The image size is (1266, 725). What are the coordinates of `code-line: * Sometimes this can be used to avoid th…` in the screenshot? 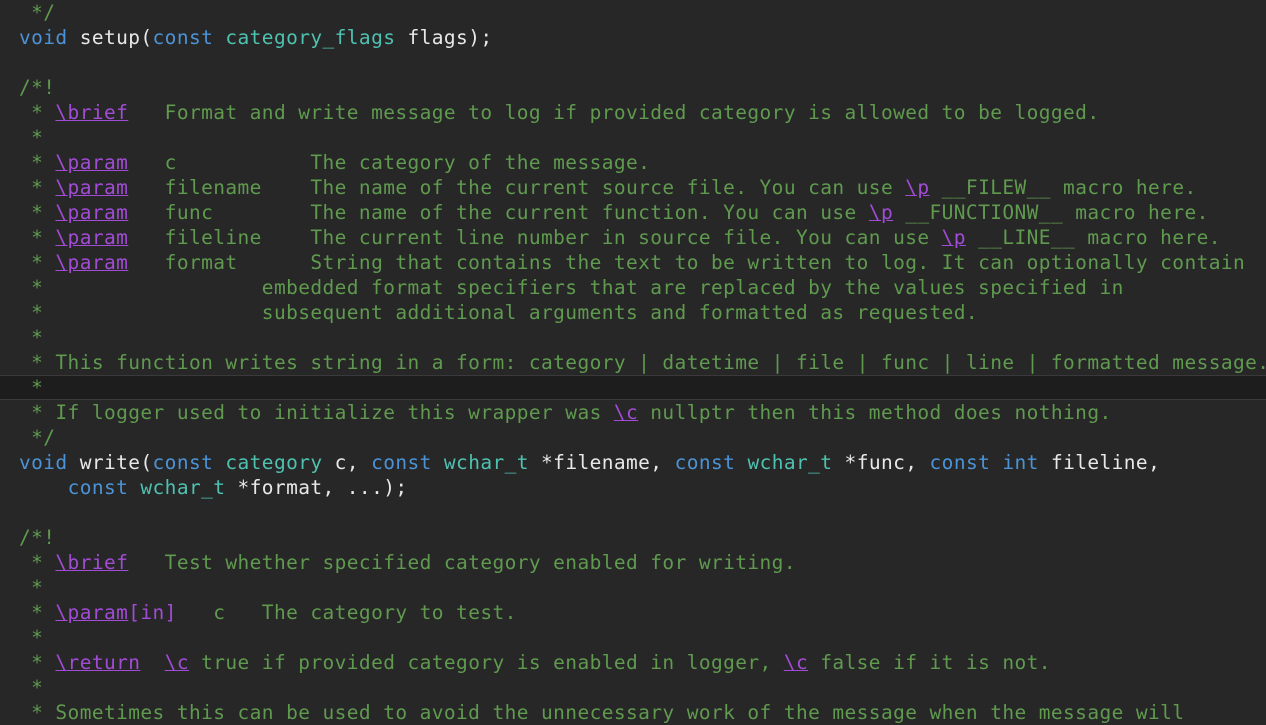 It's located at (633, 712).